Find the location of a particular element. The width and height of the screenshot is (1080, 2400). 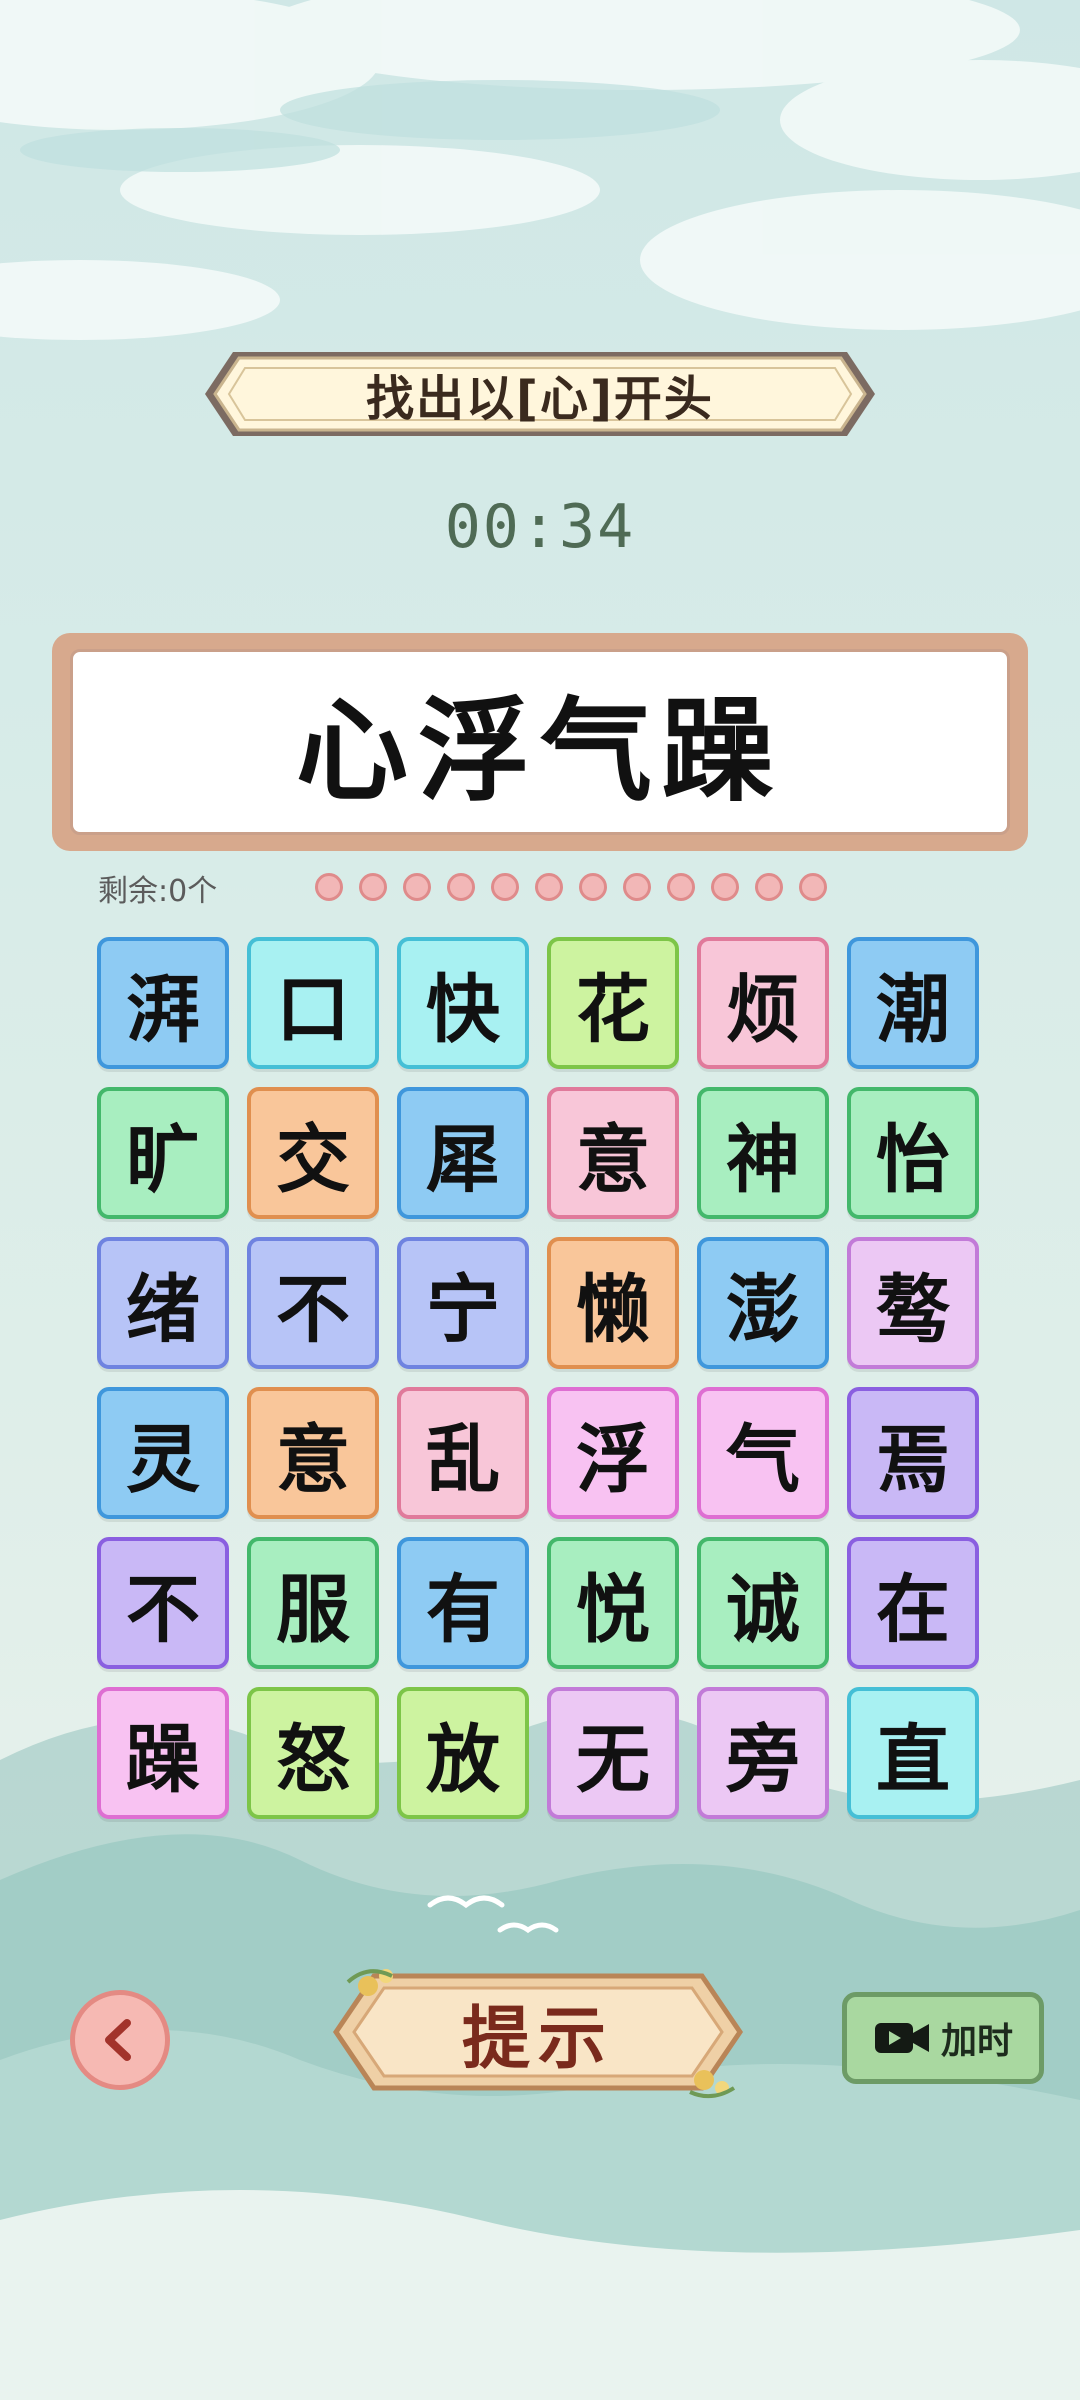

chevron-left-icon is located at coordinates (118, 2040).